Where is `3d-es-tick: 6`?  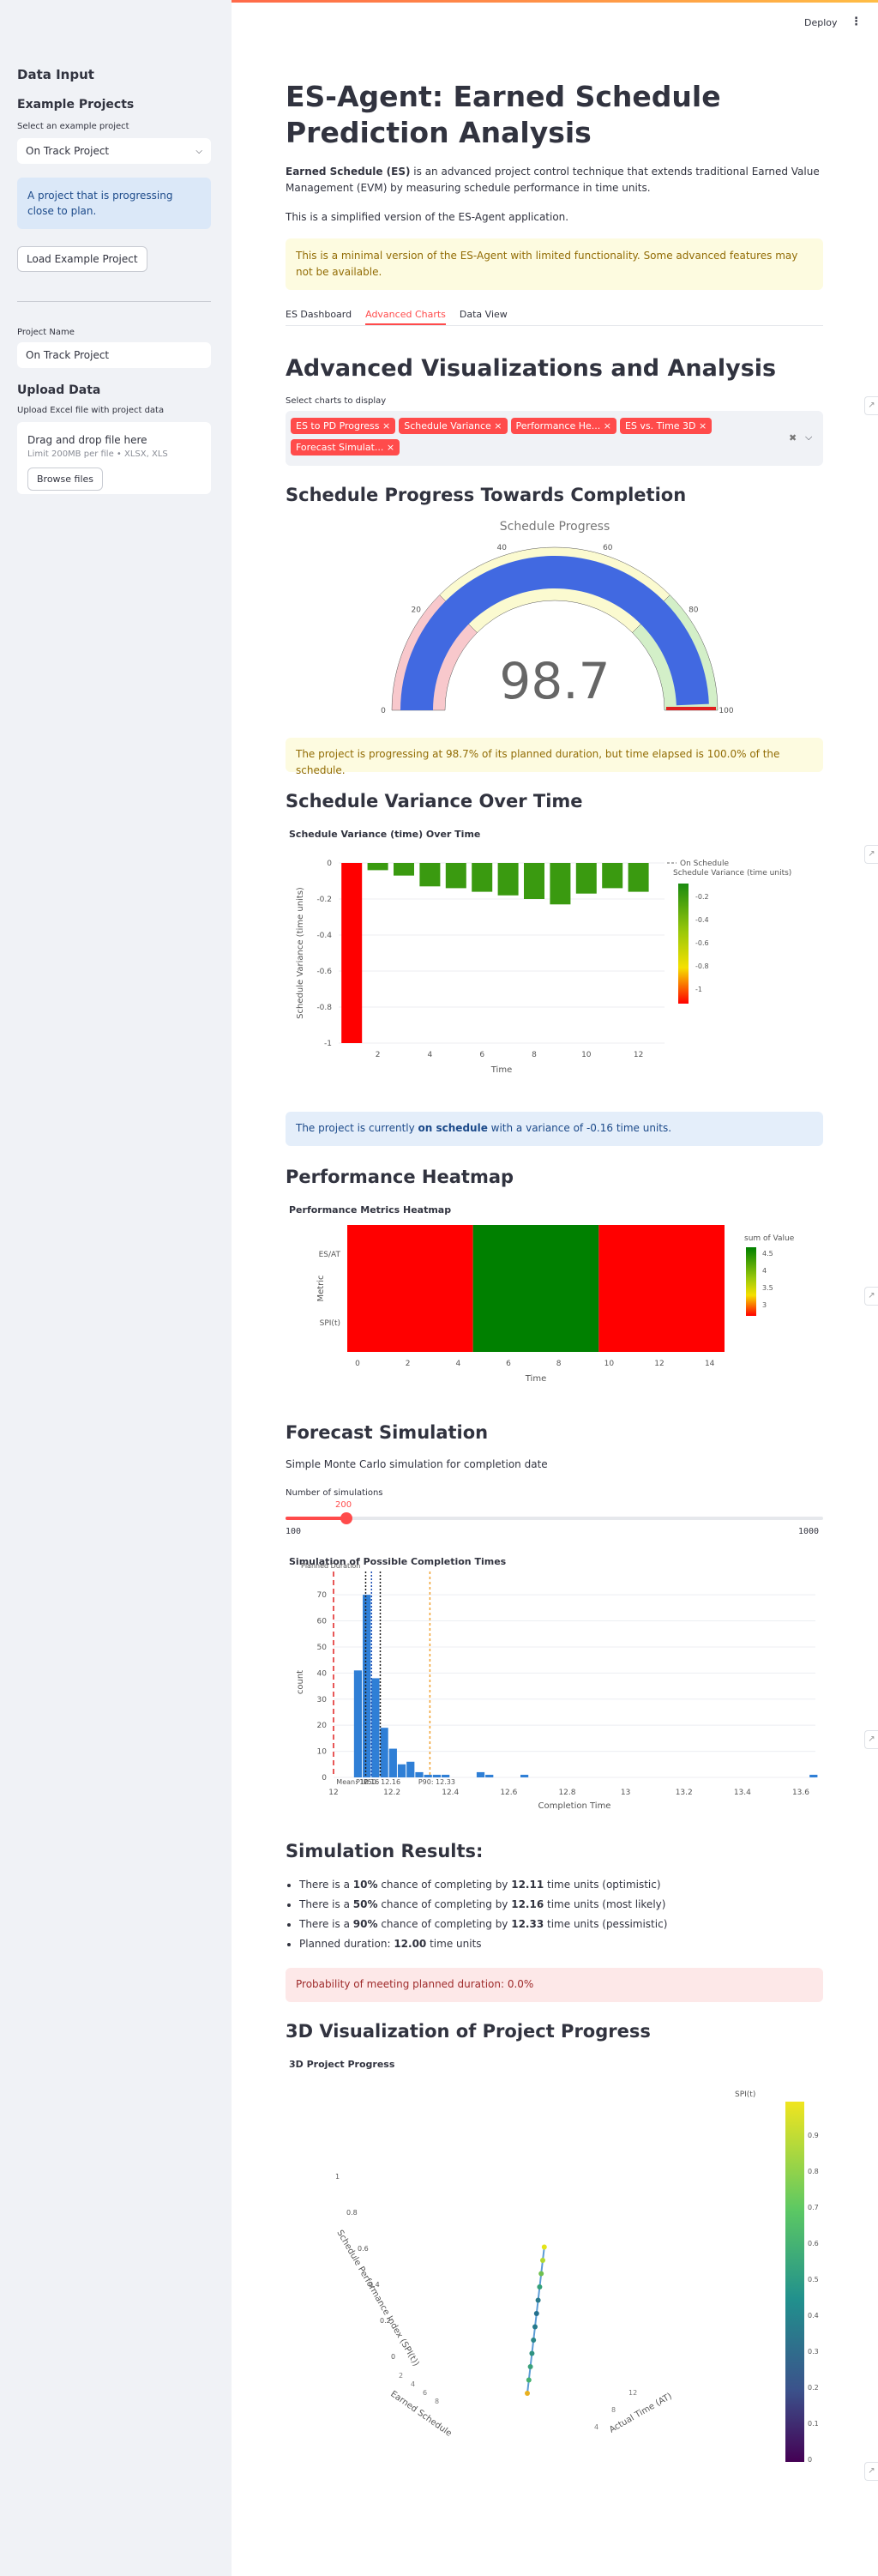
3d-es-tick: 6 is located at coordinates (425, 2393).